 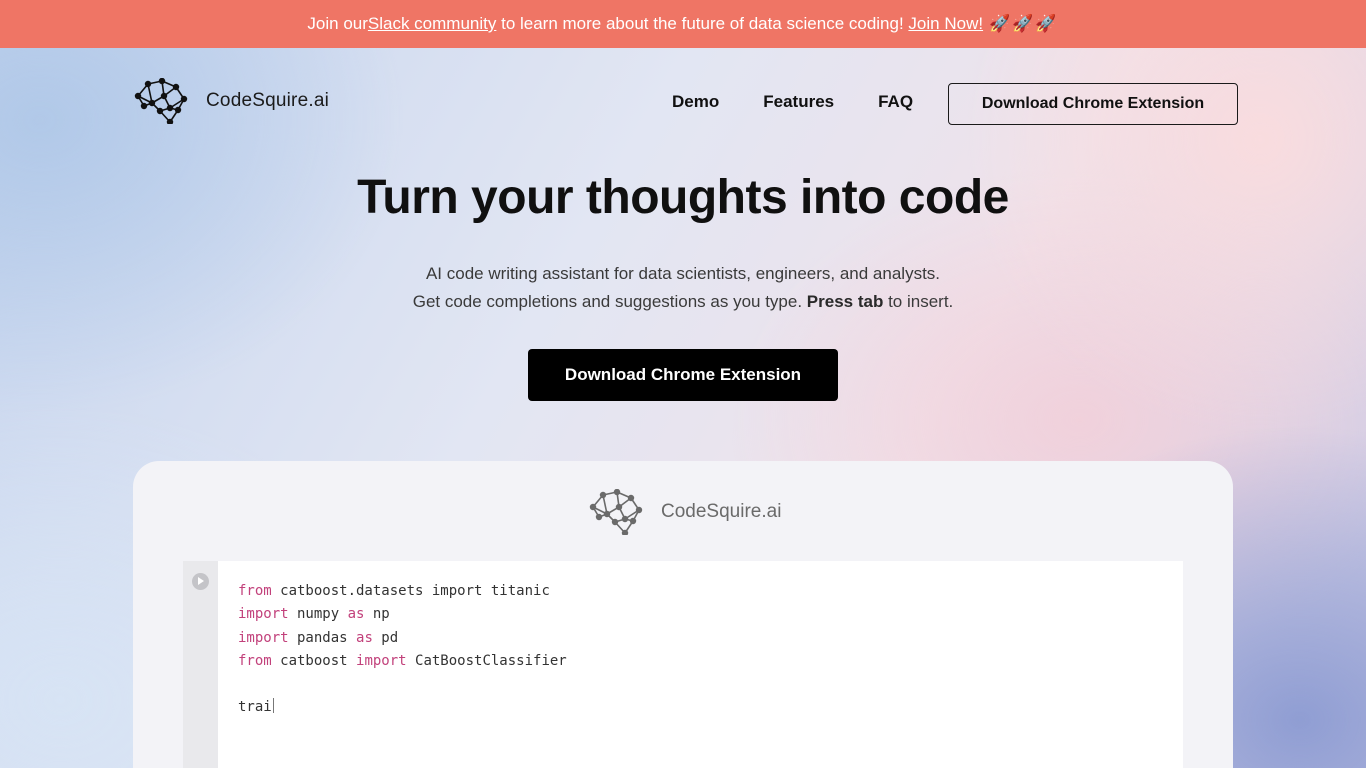 I want to click on demo-brand: CodeSquire.ai, so click(x=685, y=512).